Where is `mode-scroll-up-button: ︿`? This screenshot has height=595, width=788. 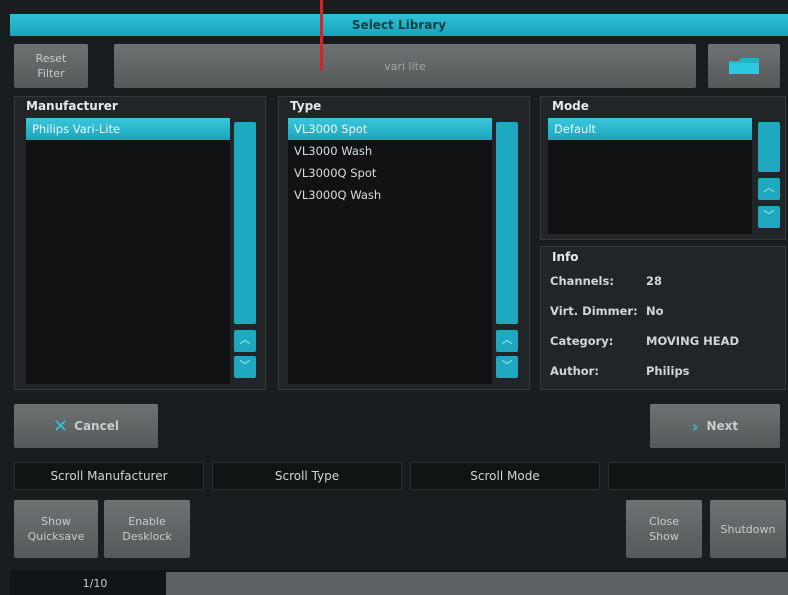 mode-scroll-up-button: ︿ is located at coordinates (769, 189).